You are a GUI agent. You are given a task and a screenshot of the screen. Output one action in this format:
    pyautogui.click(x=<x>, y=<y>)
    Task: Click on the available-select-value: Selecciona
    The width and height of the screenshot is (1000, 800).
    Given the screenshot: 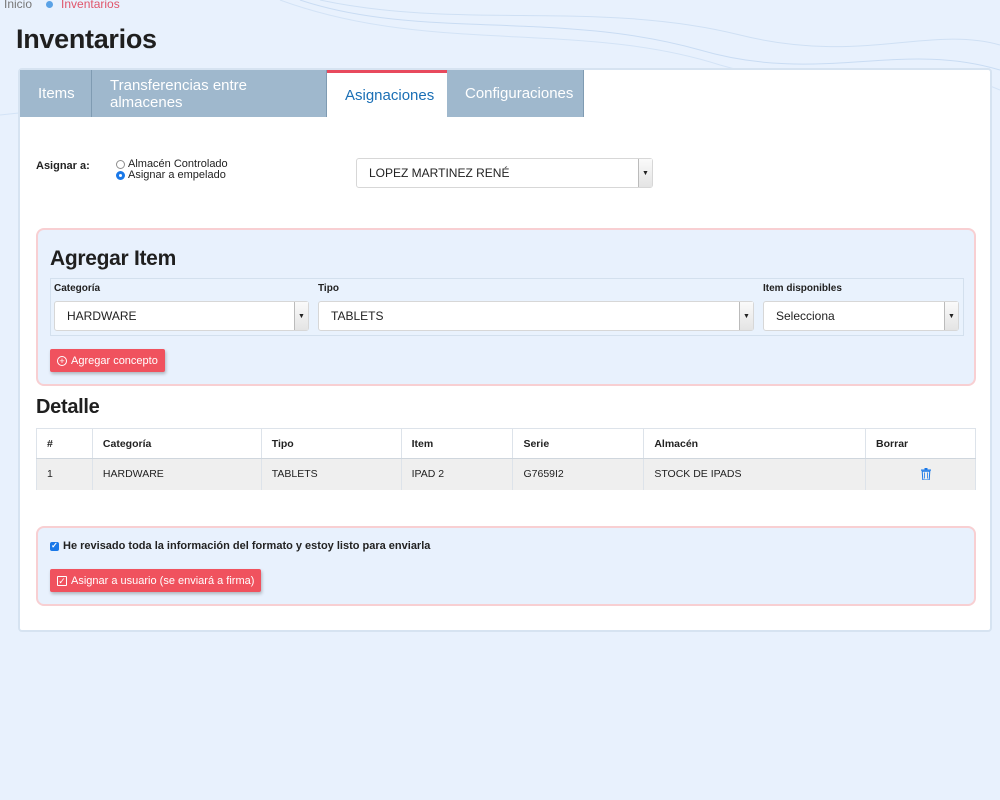 What is the action you would take?
    pyautogui.click(x=805, y=316)
    